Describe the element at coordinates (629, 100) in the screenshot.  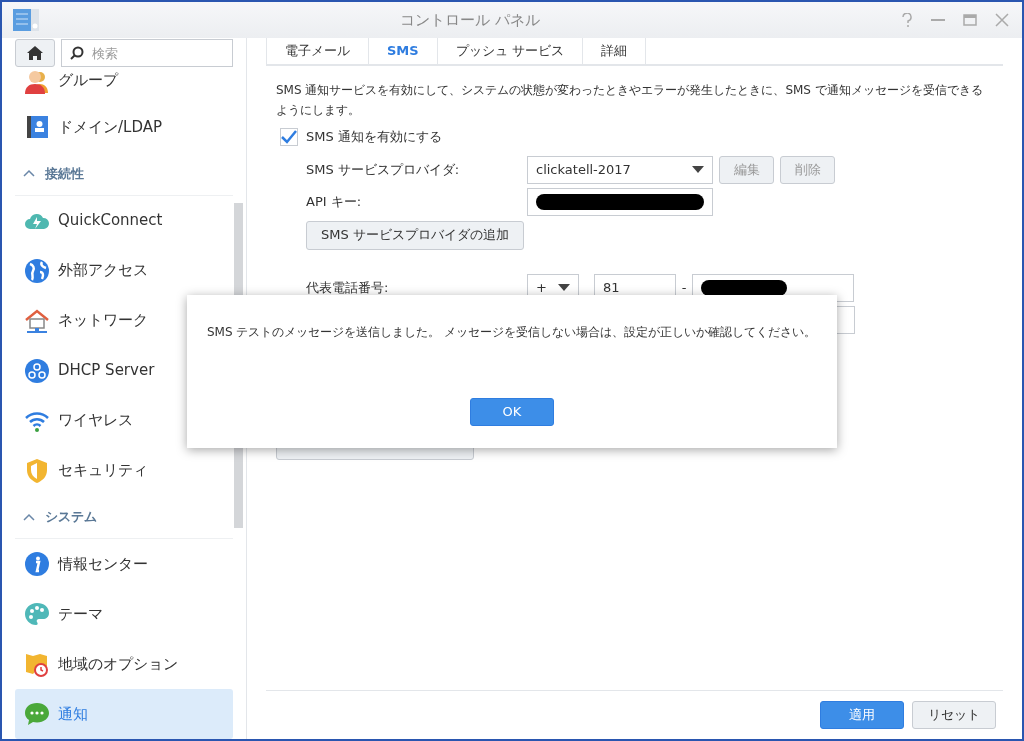
I see `description: SMS 通知サービスを有効にして、システムの状態が変わったときやエラーが発生したときに、SMS で通知メッセージを受信できるようにします。` at that location.